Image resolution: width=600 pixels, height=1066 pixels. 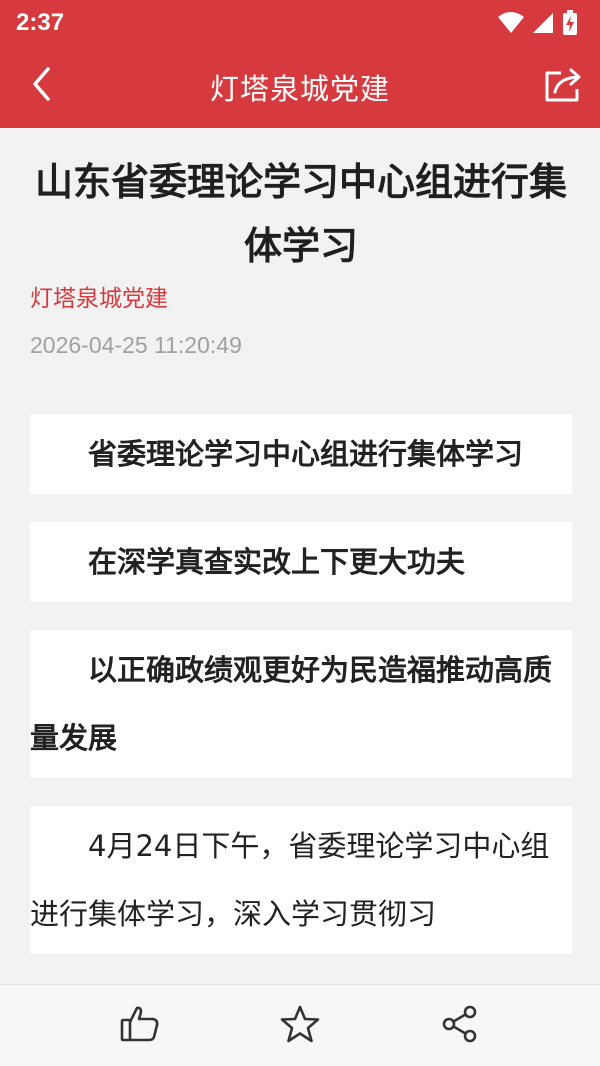 What do you see at coordinates (40, 22) in the screenshot?
I see `status-time: 2:37` at bounding box center [40, 22].